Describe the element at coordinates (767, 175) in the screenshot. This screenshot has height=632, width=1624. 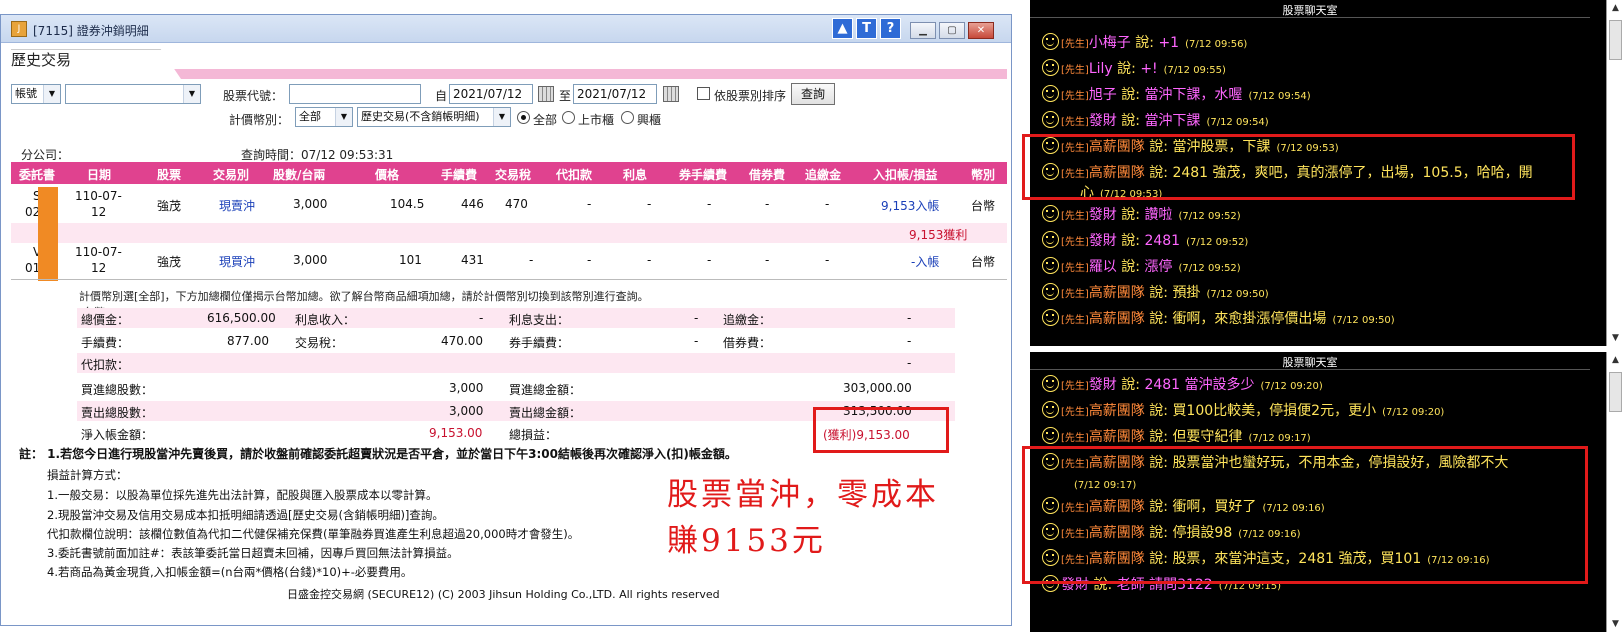
I see `col-borrow-fee: 借券費` at that location.